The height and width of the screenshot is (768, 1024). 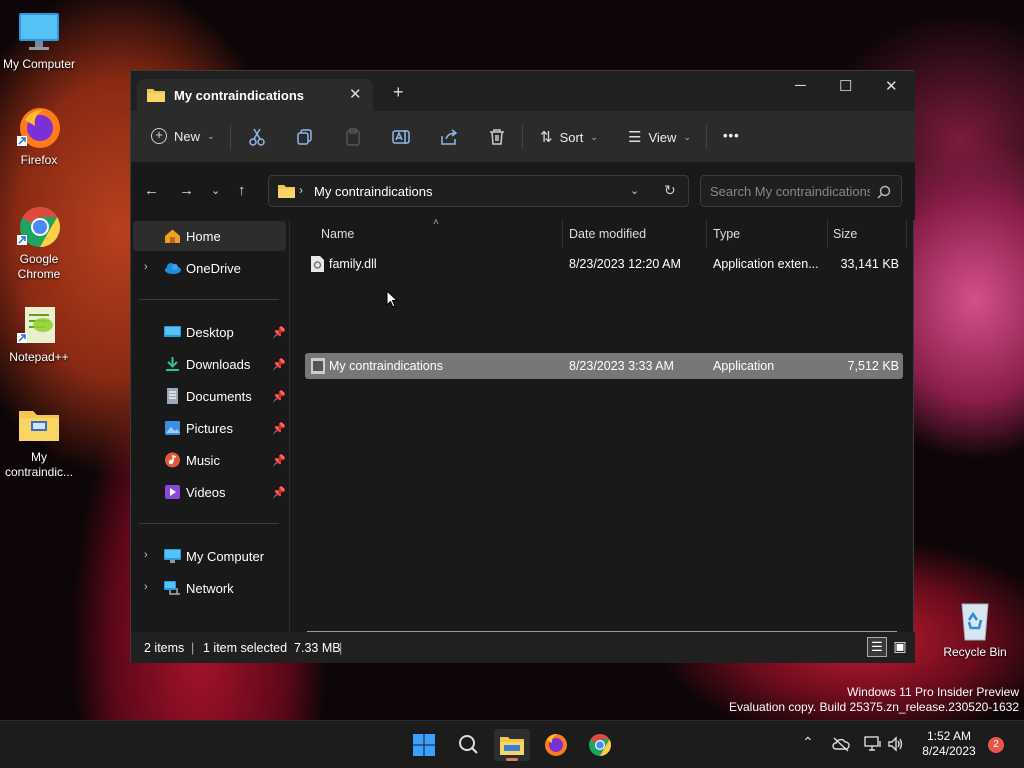 What do you see at coordinates (731, 135) in the screenshot?
I see `more-options-button: •••` at bounding box center [731, 135].